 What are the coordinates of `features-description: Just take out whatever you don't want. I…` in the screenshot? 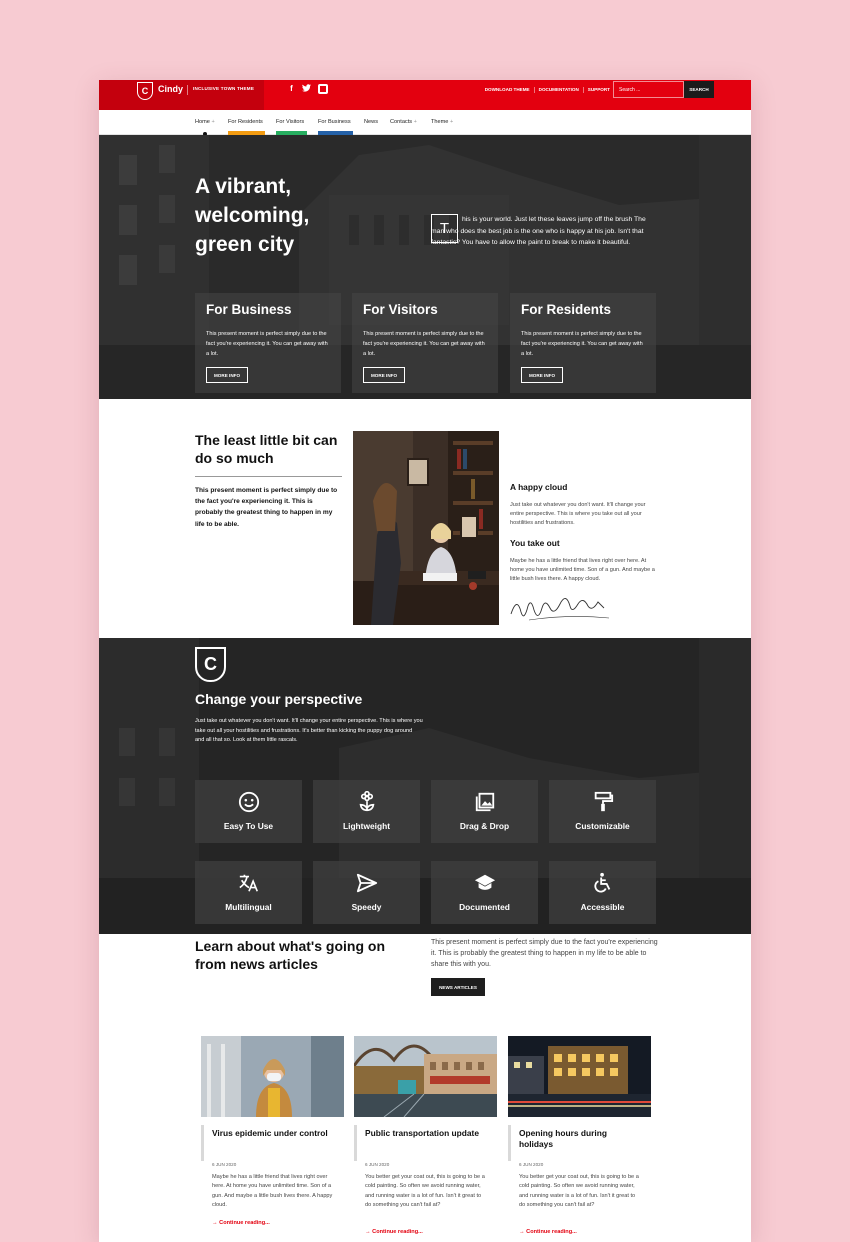 It's located at (309, 730).